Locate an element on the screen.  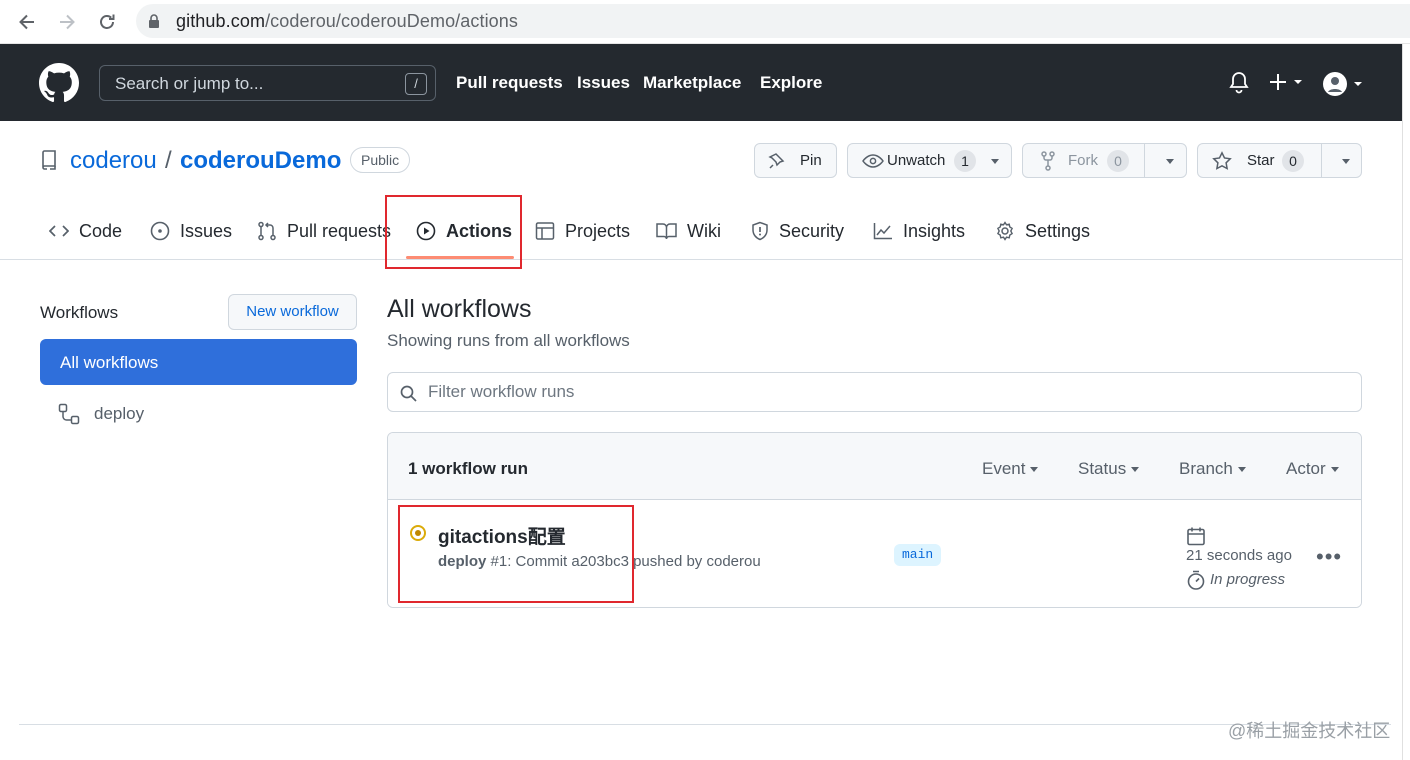
filter-workflow-runs is located at coordinates (874, 392).